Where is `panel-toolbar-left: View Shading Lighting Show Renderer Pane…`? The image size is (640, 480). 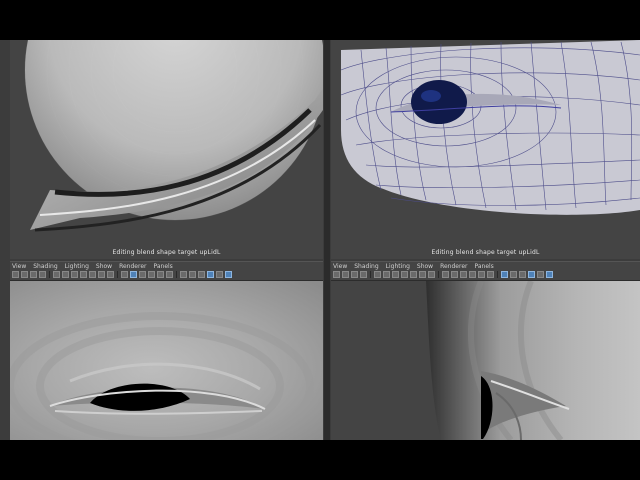 panel-toolbar-left: View Shading Lighting Show Renderer Pane… is located at coordinates (166, 271).